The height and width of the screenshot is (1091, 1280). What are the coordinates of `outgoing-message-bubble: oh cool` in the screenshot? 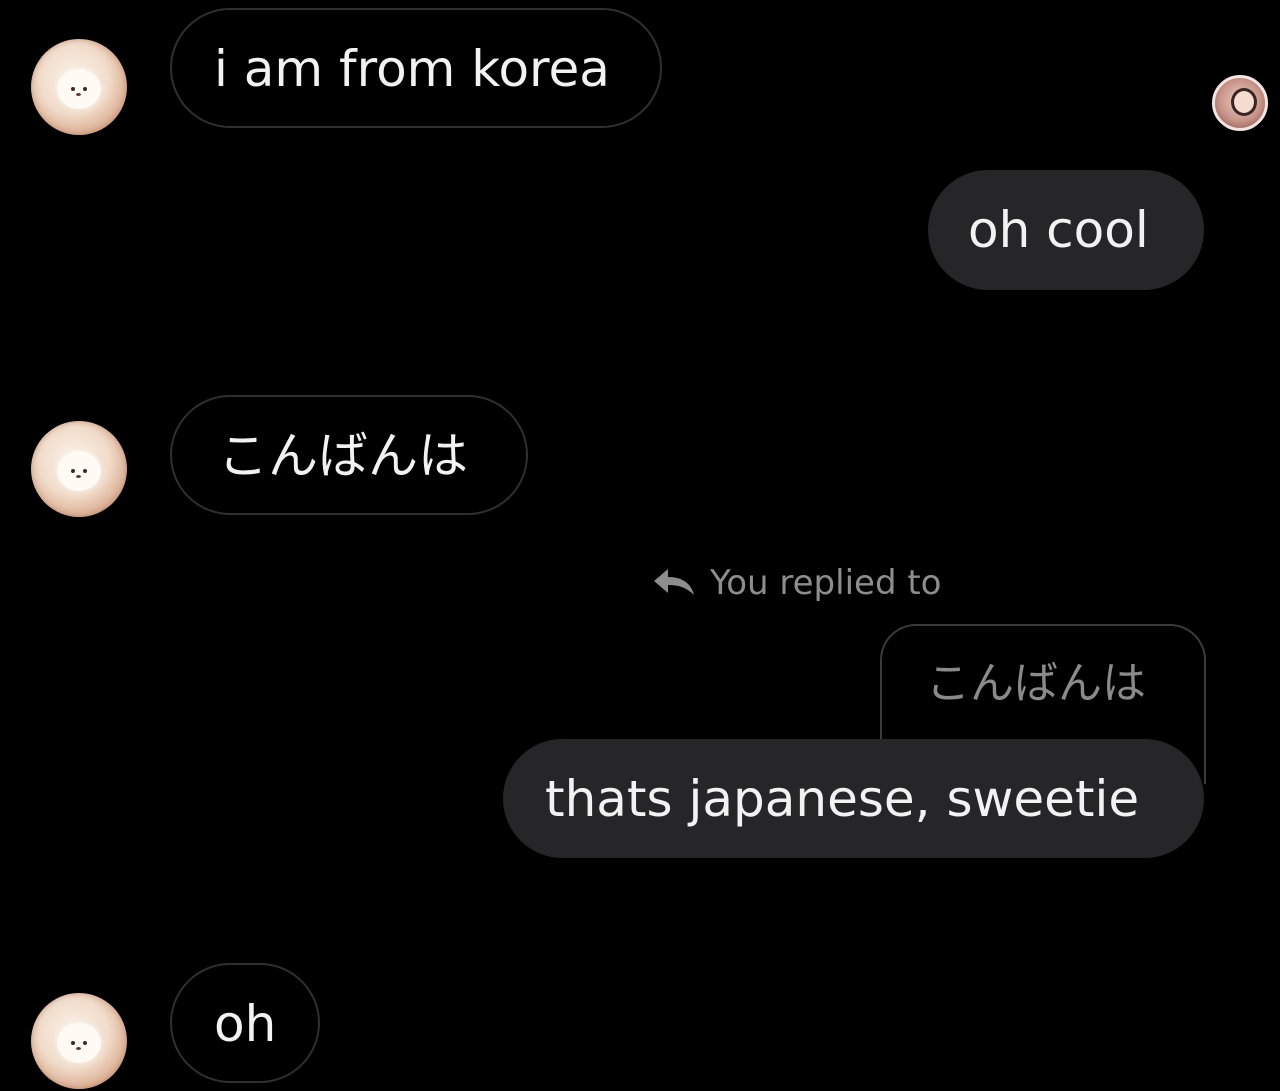 It's located at (1066, 230).